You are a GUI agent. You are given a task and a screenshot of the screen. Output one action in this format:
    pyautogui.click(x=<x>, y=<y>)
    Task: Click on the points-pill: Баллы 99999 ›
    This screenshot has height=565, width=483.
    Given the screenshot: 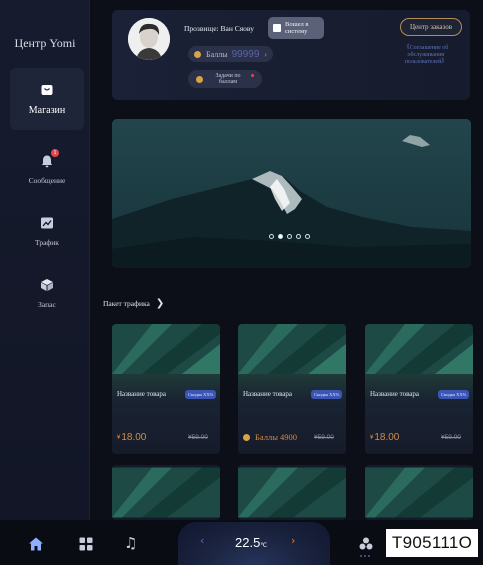 What is the action you would take?
    pyautogui.click(x=231, y=54)
    